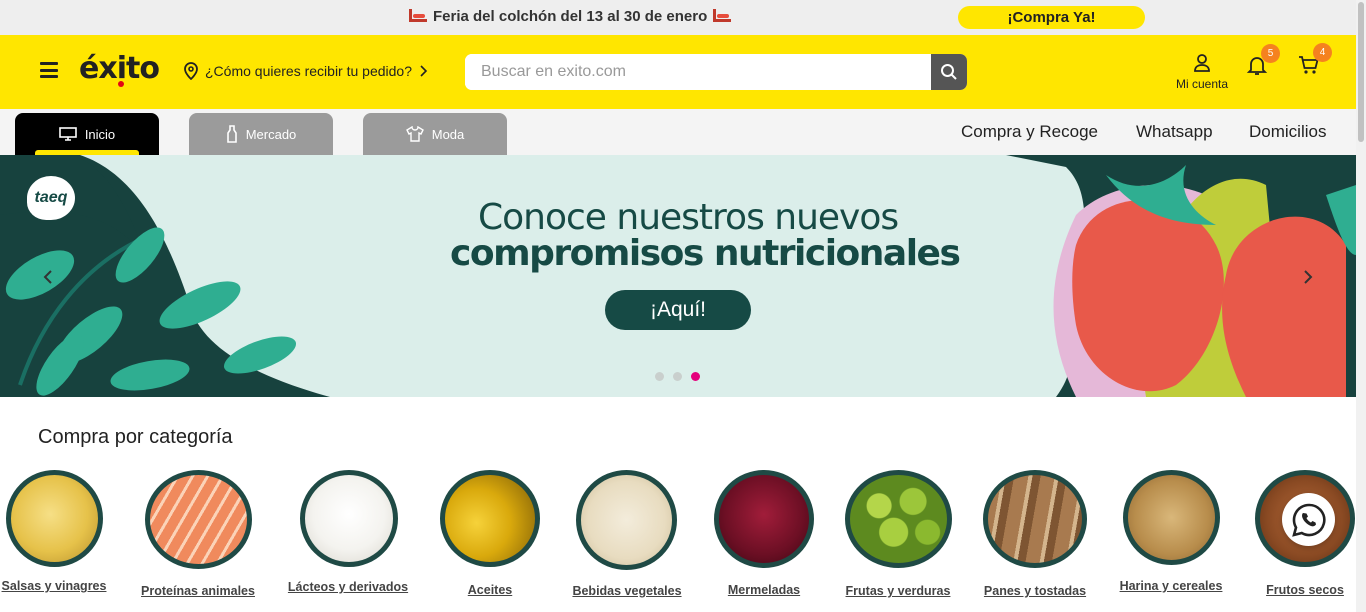 The width and height of the screenshot is (1366, 612). I want to click on tab-label: Mercado, so click(271, 134).